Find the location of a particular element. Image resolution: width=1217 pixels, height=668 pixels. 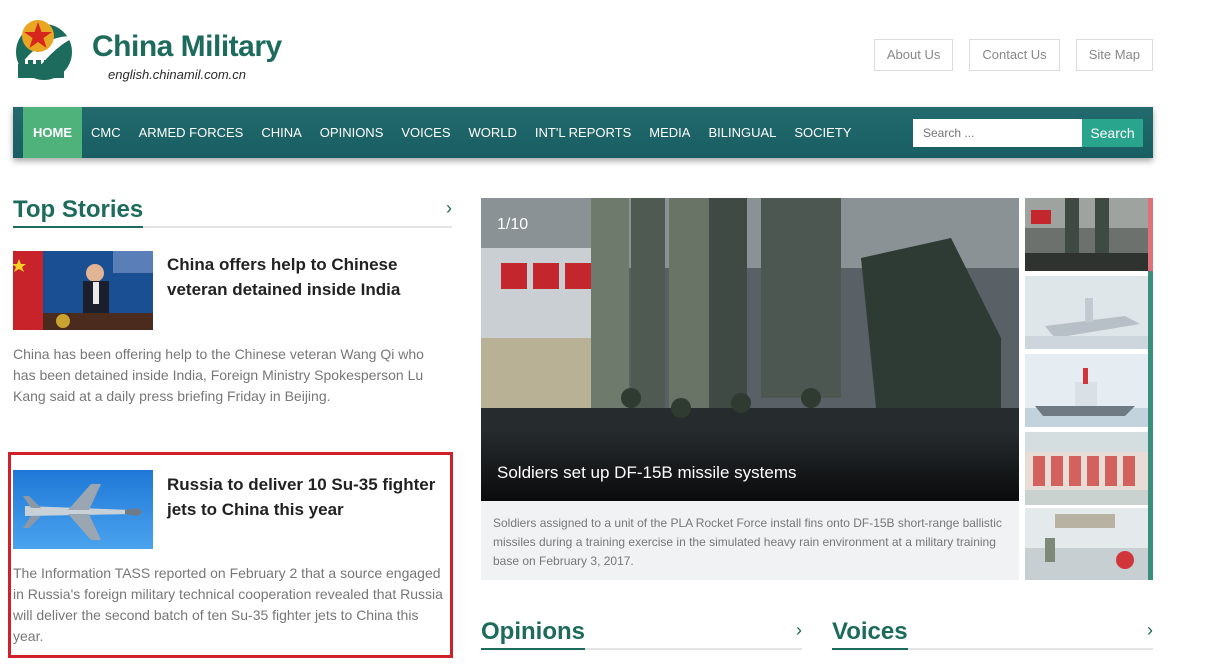

nav-item-cmc: CMC is located at coordinates (106, 132).